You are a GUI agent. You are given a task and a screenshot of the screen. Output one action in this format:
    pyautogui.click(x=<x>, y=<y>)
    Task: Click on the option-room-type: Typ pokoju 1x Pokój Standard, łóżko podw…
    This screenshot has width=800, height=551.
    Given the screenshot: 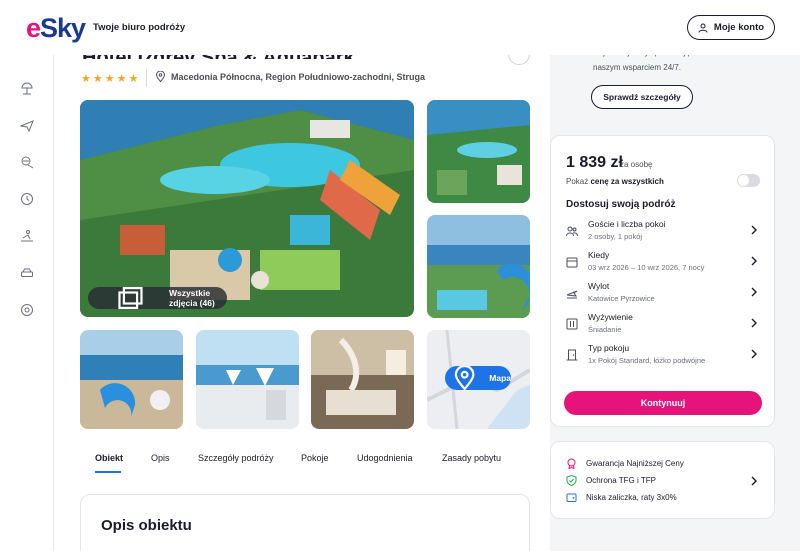 What is the action you would take?
    pyautogui.click(x=663, y=357)
    